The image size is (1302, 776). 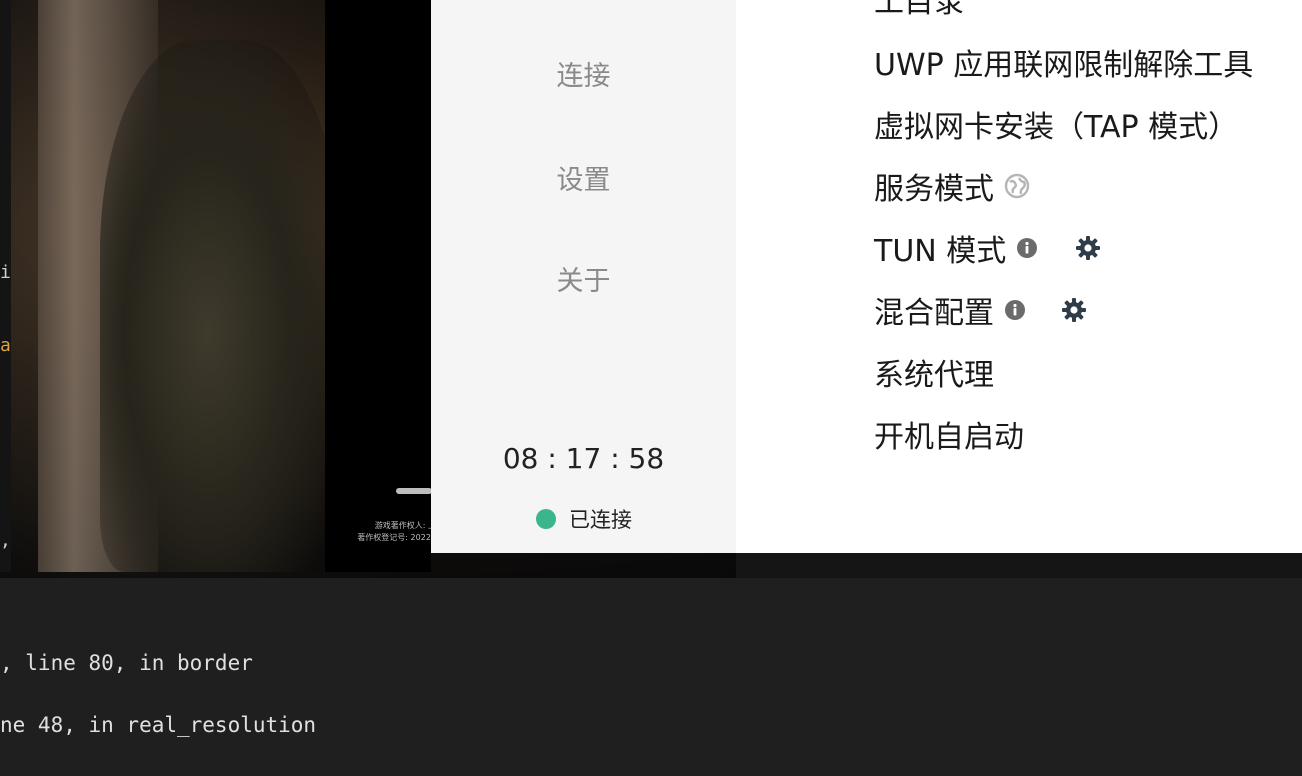 I want to click on globe-icon, so click(x=1017, y=186).